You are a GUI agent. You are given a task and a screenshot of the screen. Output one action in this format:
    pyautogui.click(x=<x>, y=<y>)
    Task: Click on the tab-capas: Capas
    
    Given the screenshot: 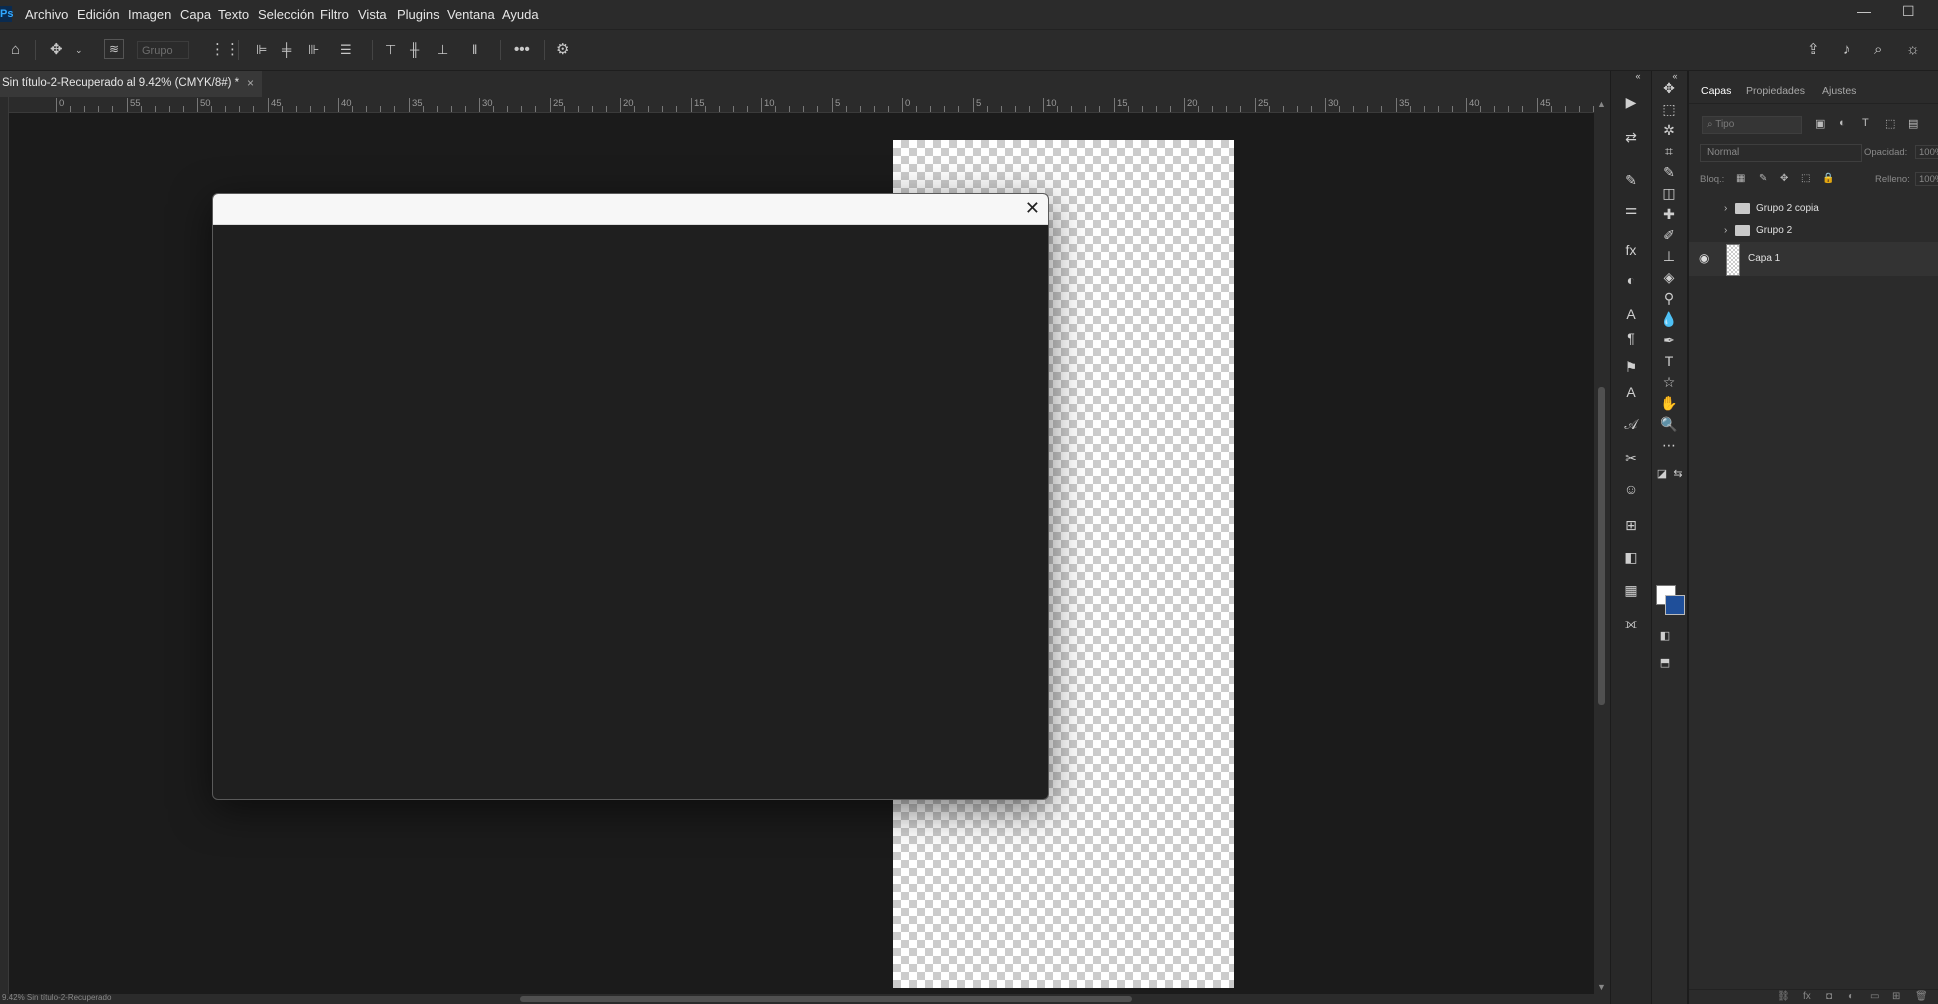 What is the action you would take?
    pyautogui.click(x=1716, y=91)
    